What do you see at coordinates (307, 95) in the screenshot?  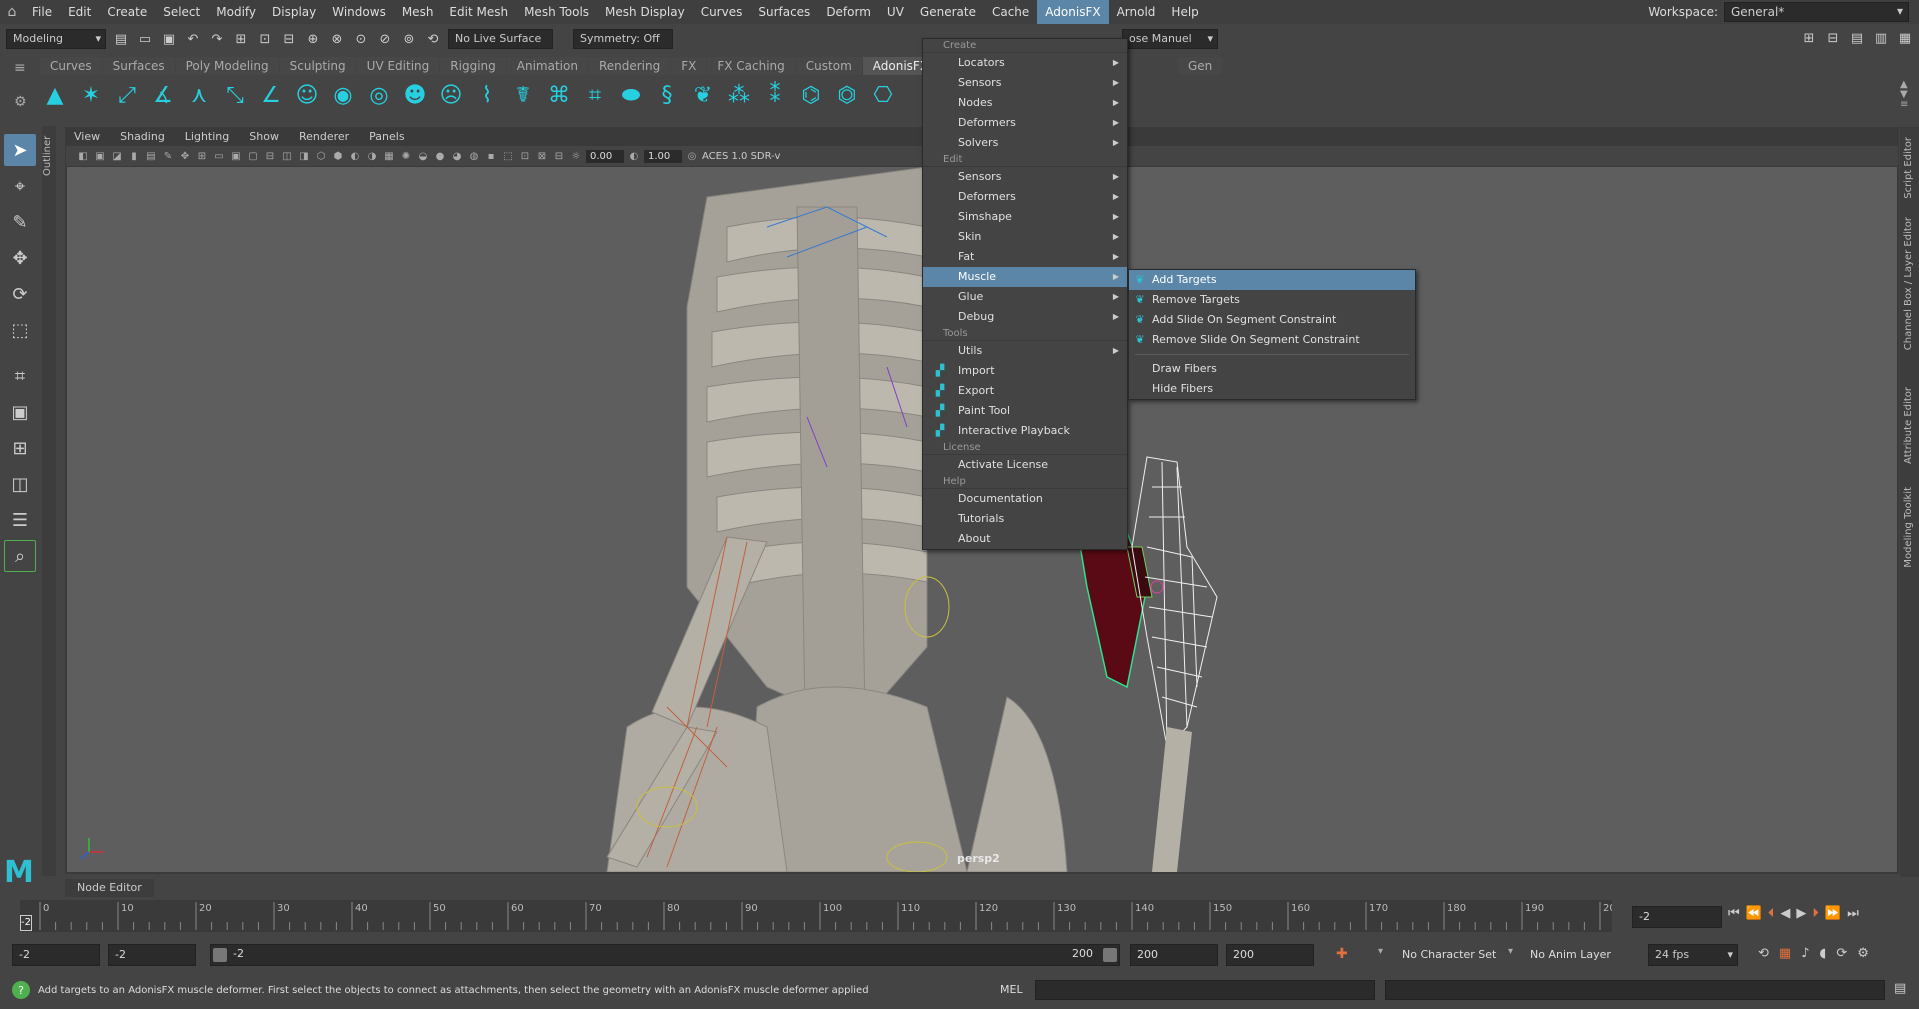 I see `face-icon: ☺` at bounding box center [307, 95].